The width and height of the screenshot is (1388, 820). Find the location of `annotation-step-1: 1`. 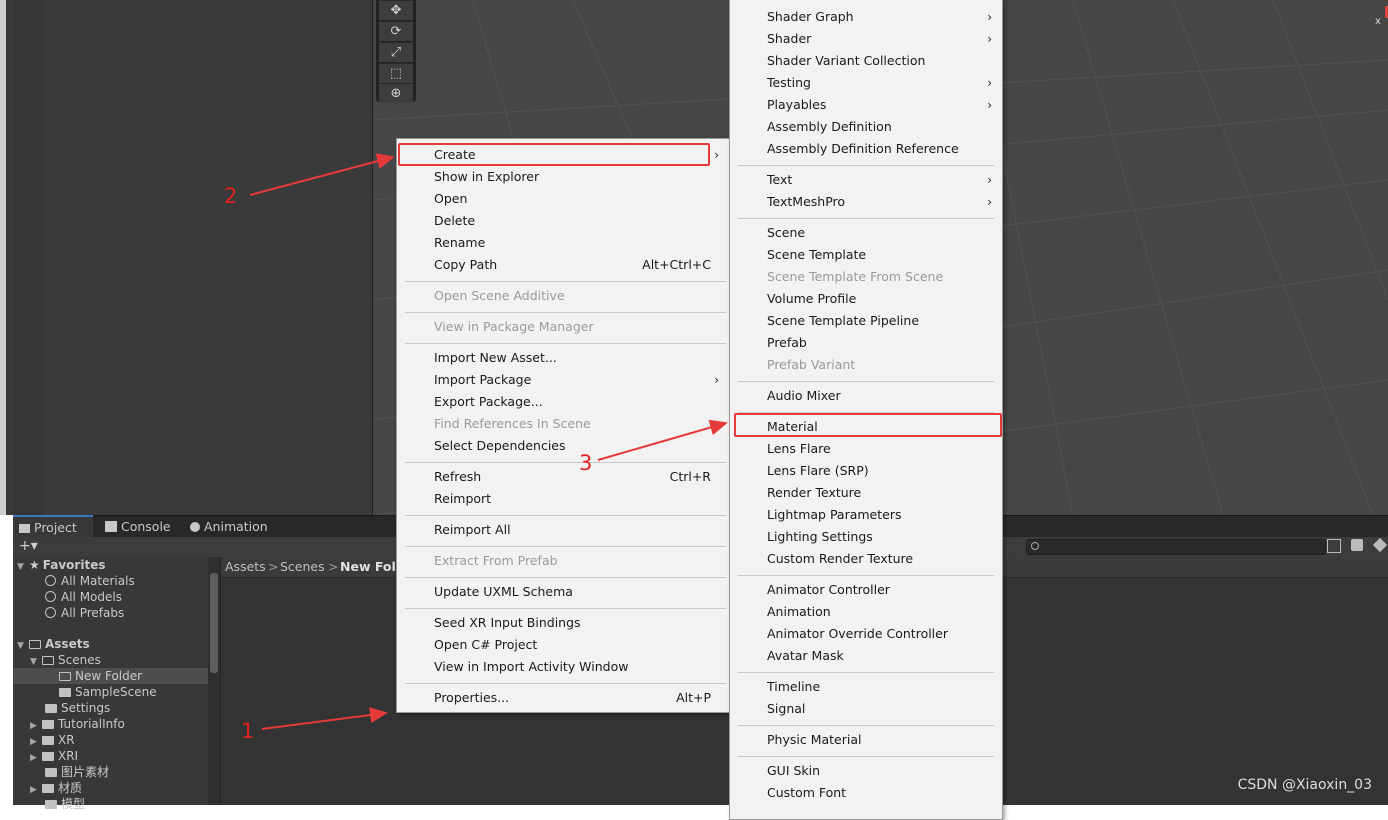

annotation-step-1: 1 is located at coordinates (248, 731).